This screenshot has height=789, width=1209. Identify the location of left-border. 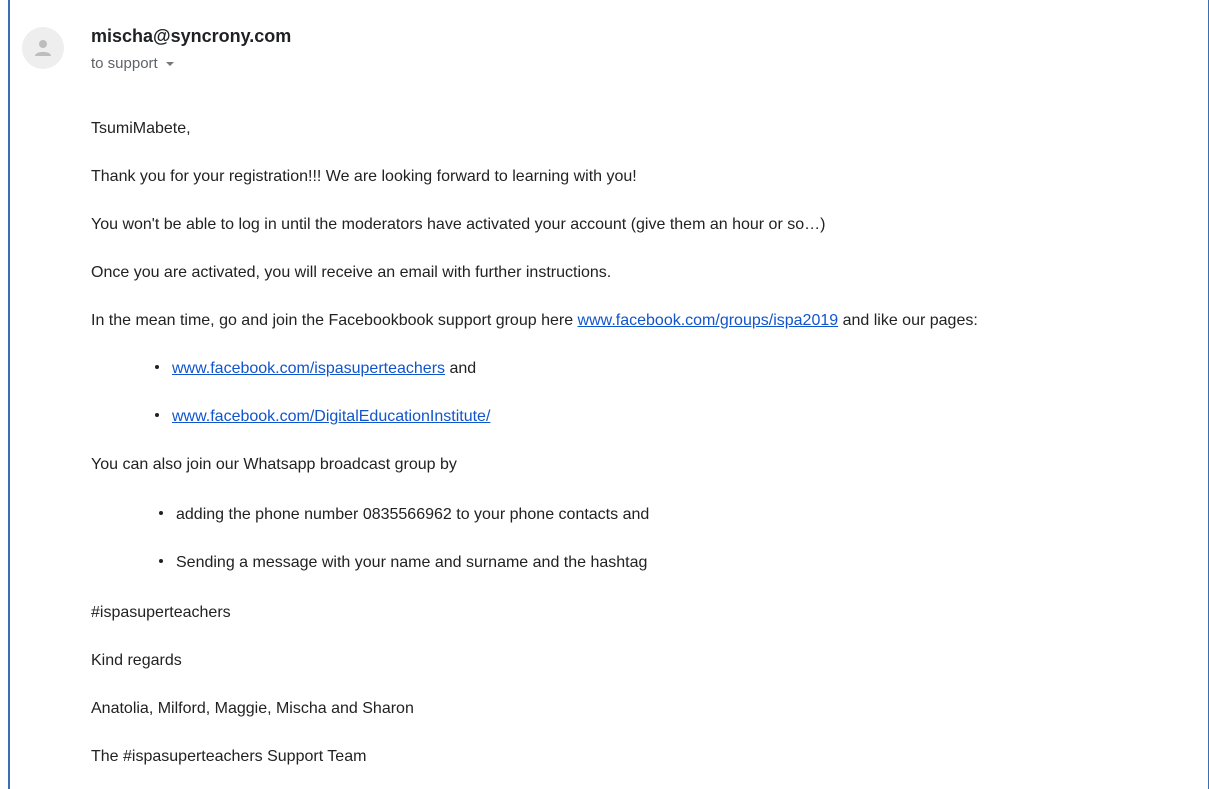
(9, 394).